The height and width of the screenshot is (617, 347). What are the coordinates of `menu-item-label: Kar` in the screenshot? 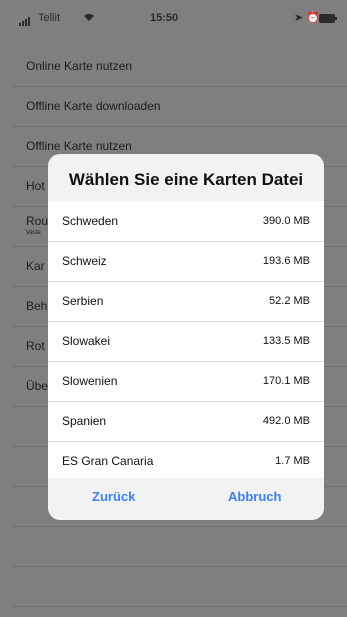 It's located at (35, 266).